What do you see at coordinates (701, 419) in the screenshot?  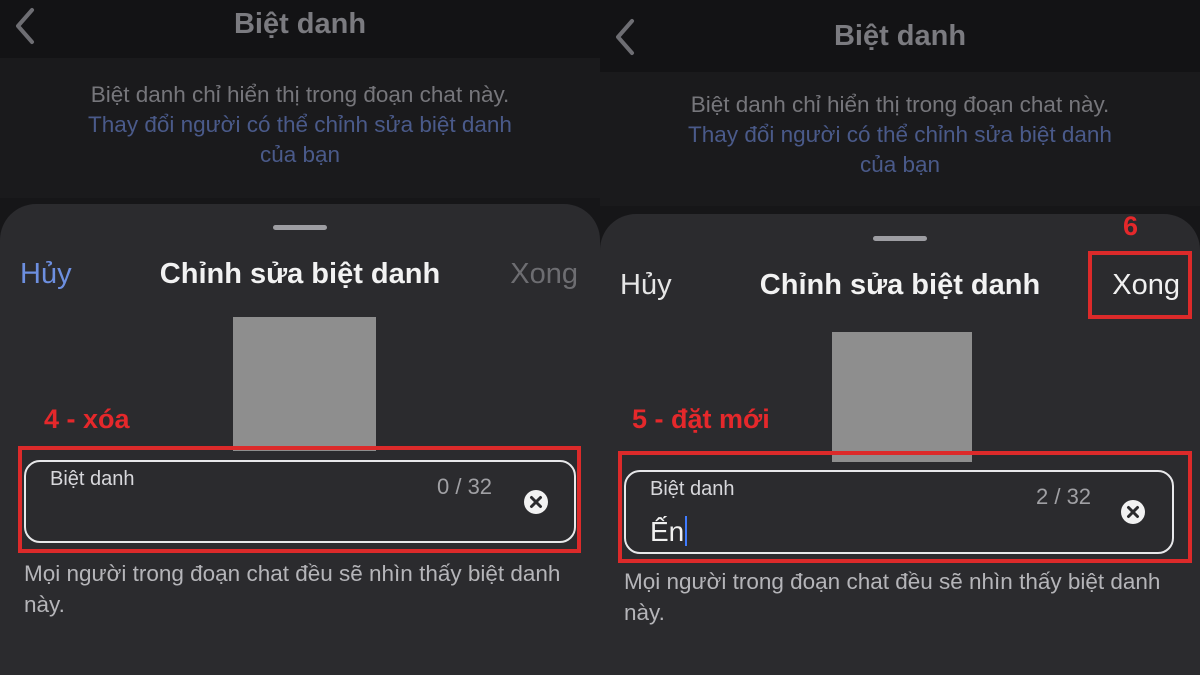 I see `annotation-step-5: 5 - đặt mới` at bounding box center [701, 419].